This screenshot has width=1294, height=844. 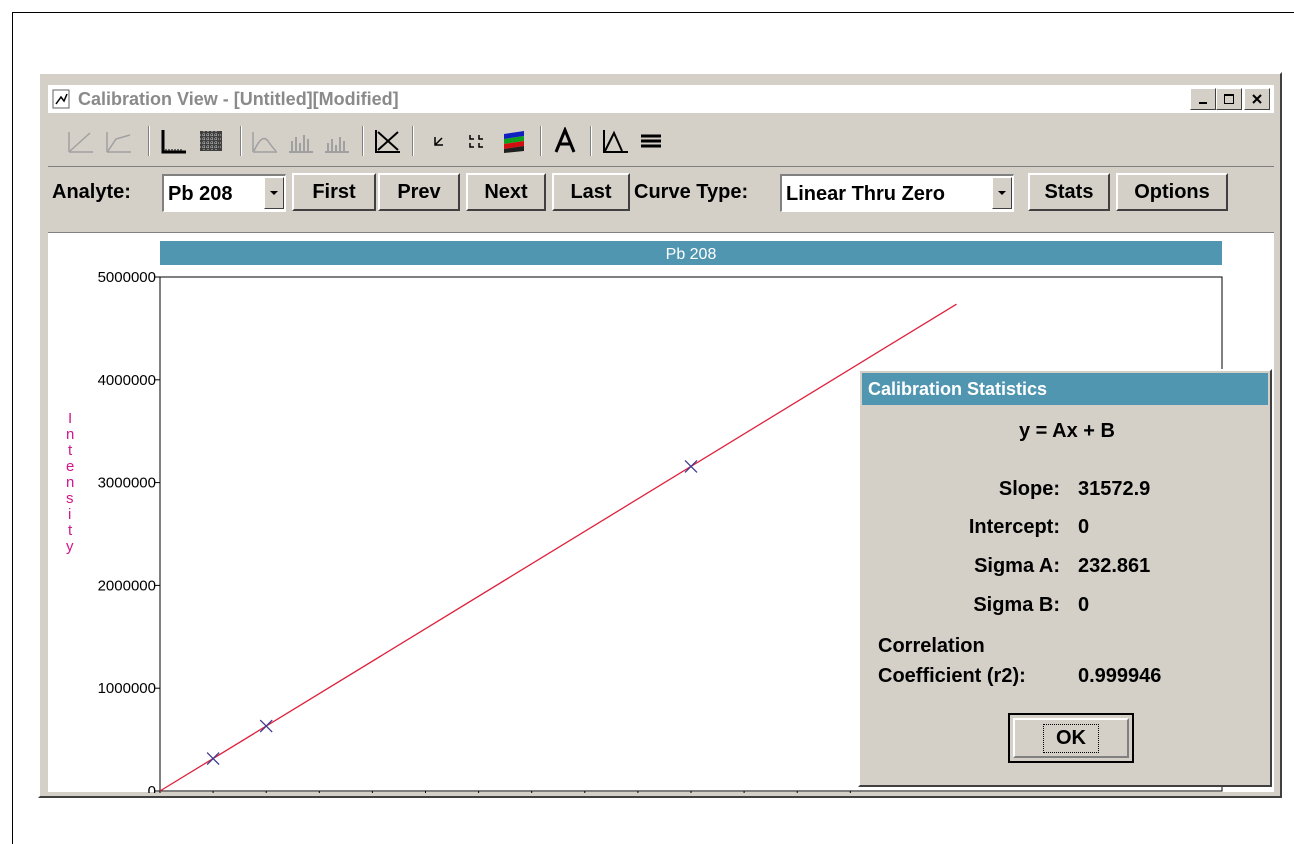 I want to click on line-chart-icon, so click(x=80, y=142).